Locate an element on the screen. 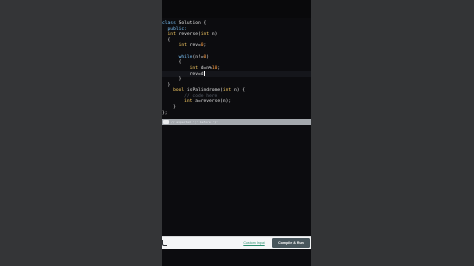 The image size is (474, 266). custom-input-link: Custom Input is located at coordinates (254, 243).